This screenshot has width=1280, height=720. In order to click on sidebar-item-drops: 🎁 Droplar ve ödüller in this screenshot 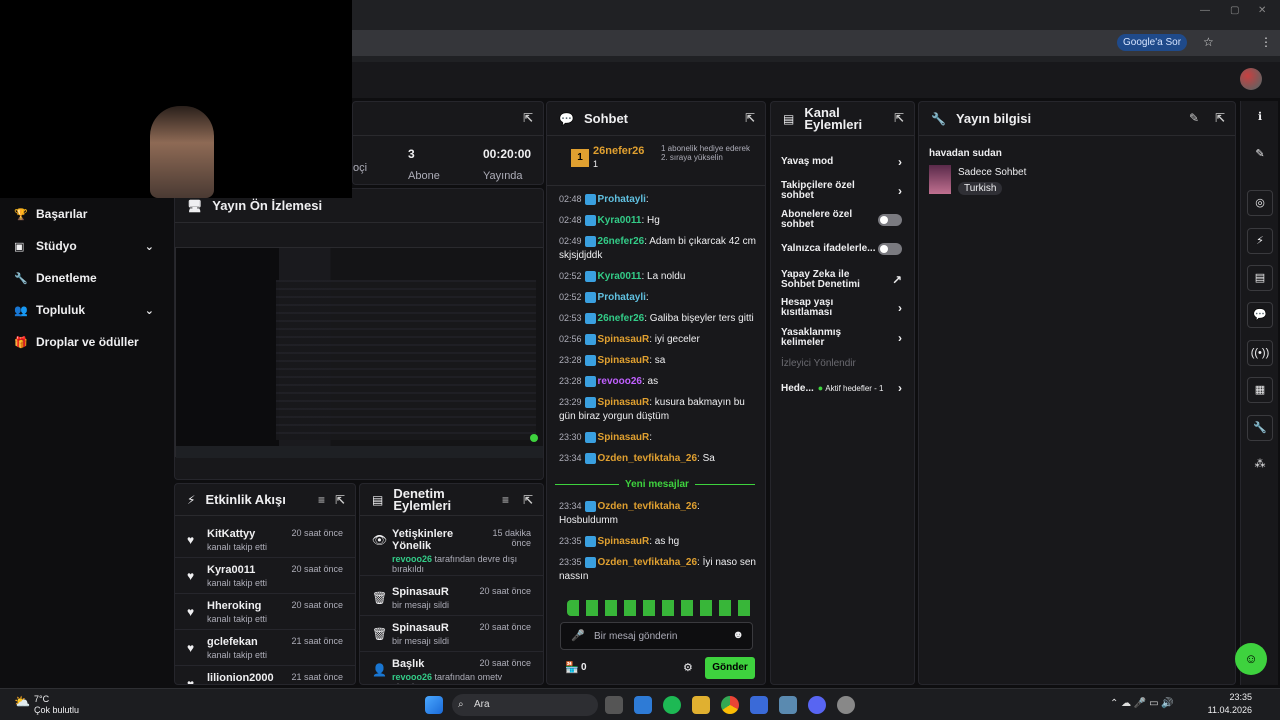, I will do `click(86, 342)`.